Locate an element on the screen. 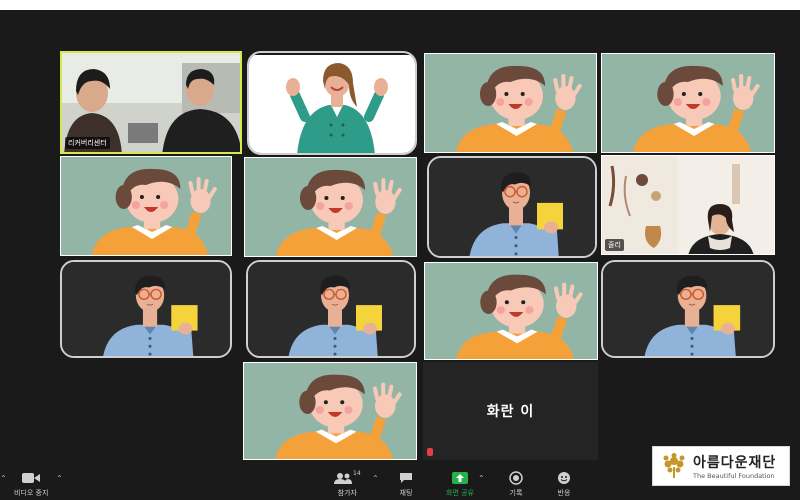 Image resolution: width=800 pixels, height=500 pixels. participant-name: 화란 이 is located at coordinates (510, 412).